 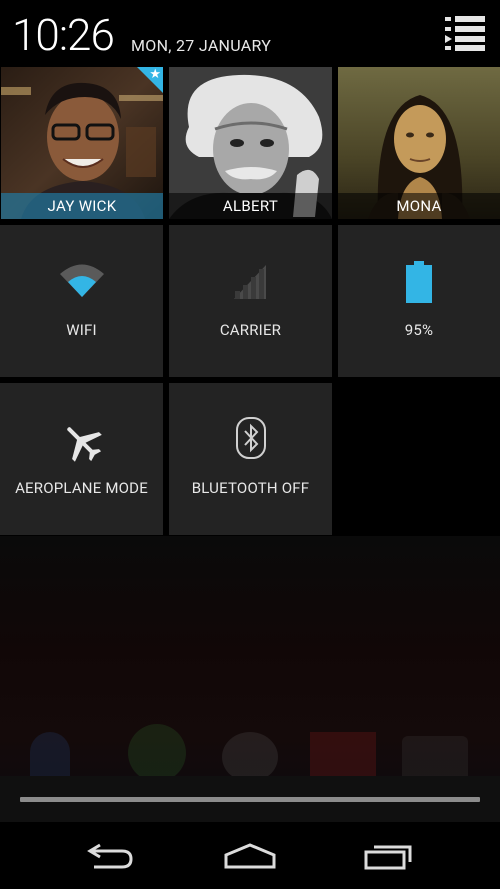 I want to click on battery-label: 95%, so click(x=419, y=330).